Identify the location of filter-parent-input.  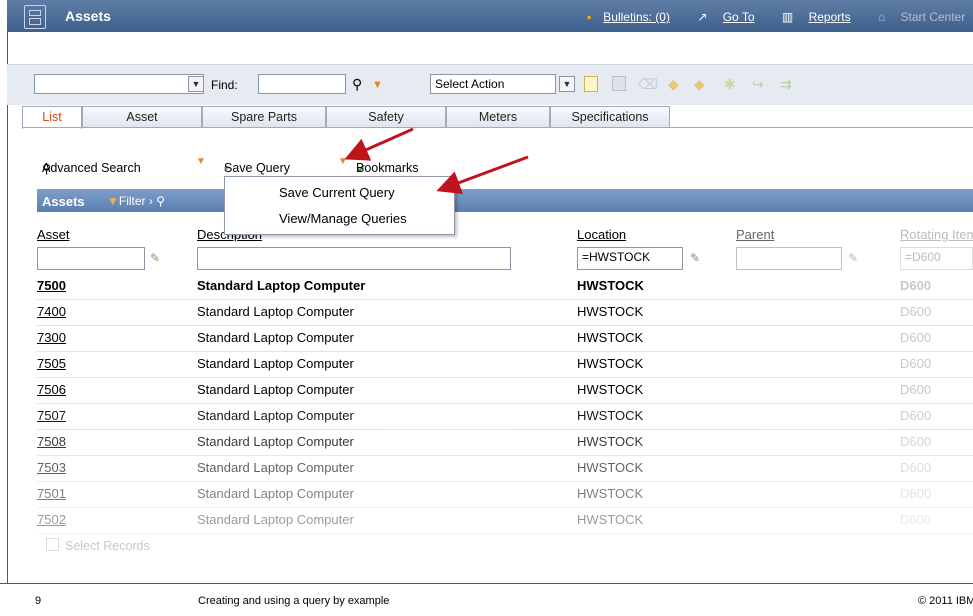
(789, 258).